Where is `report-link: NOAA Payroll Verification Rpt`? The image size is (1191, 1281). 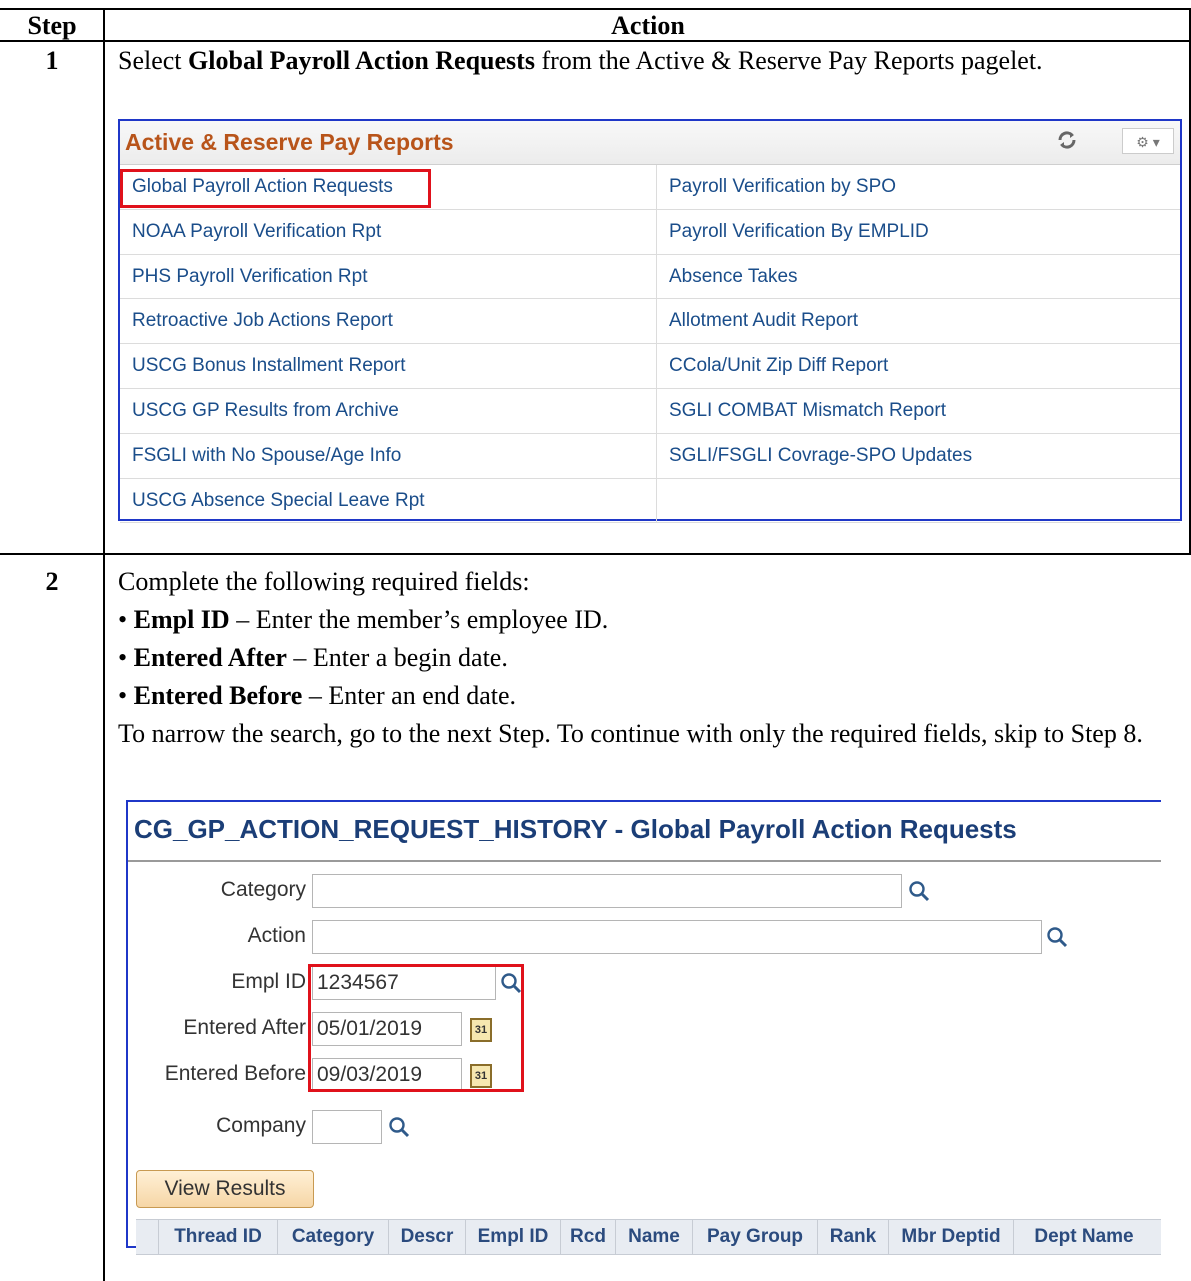
report-link: NOAA Payroll Verification Rpt is located at coordinates (388, 232).